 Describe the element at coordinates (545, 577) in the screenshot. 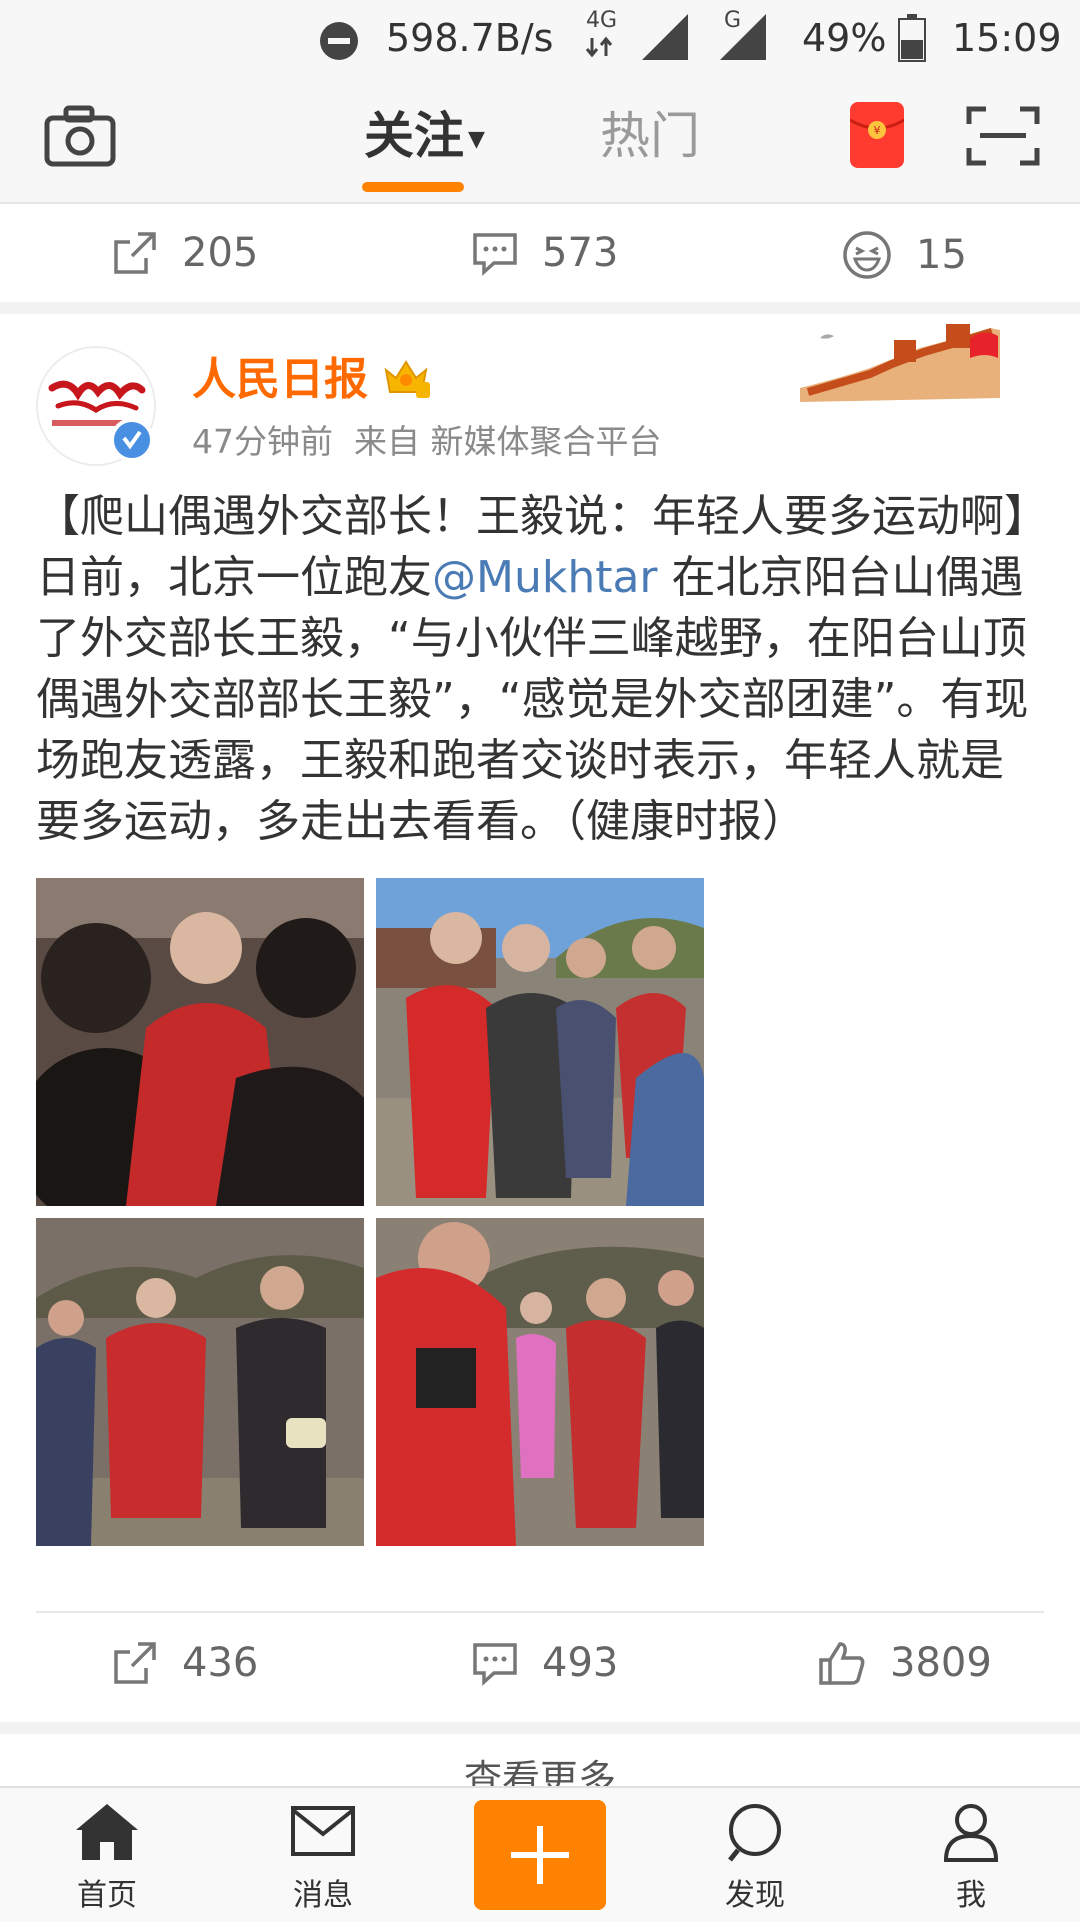

I see `mention-link: @Mukhtar` at that location.